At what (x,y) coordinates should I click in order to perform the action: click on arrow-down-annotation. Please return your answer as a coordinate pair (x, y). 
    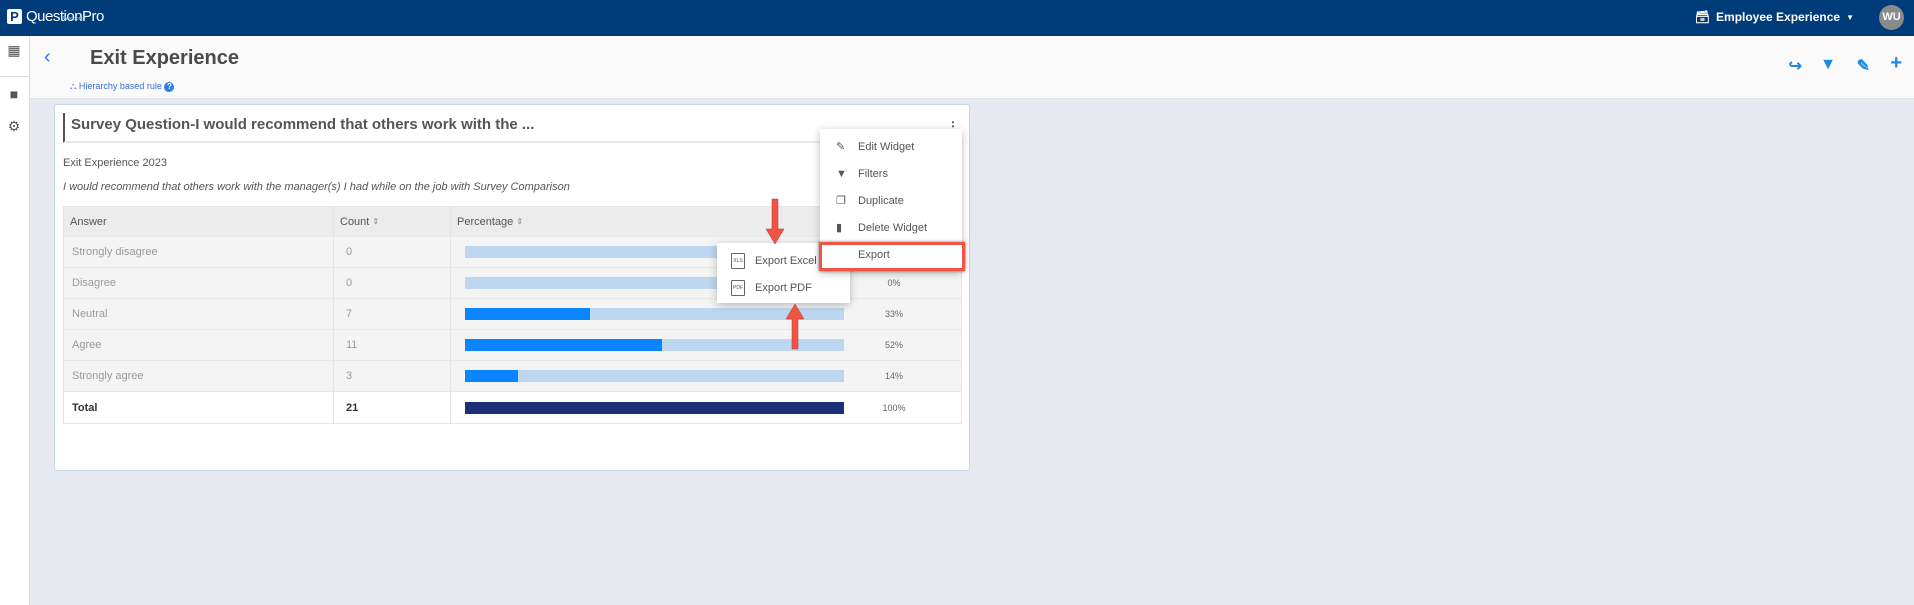
    Looking at the image, I should click on (775, 221).